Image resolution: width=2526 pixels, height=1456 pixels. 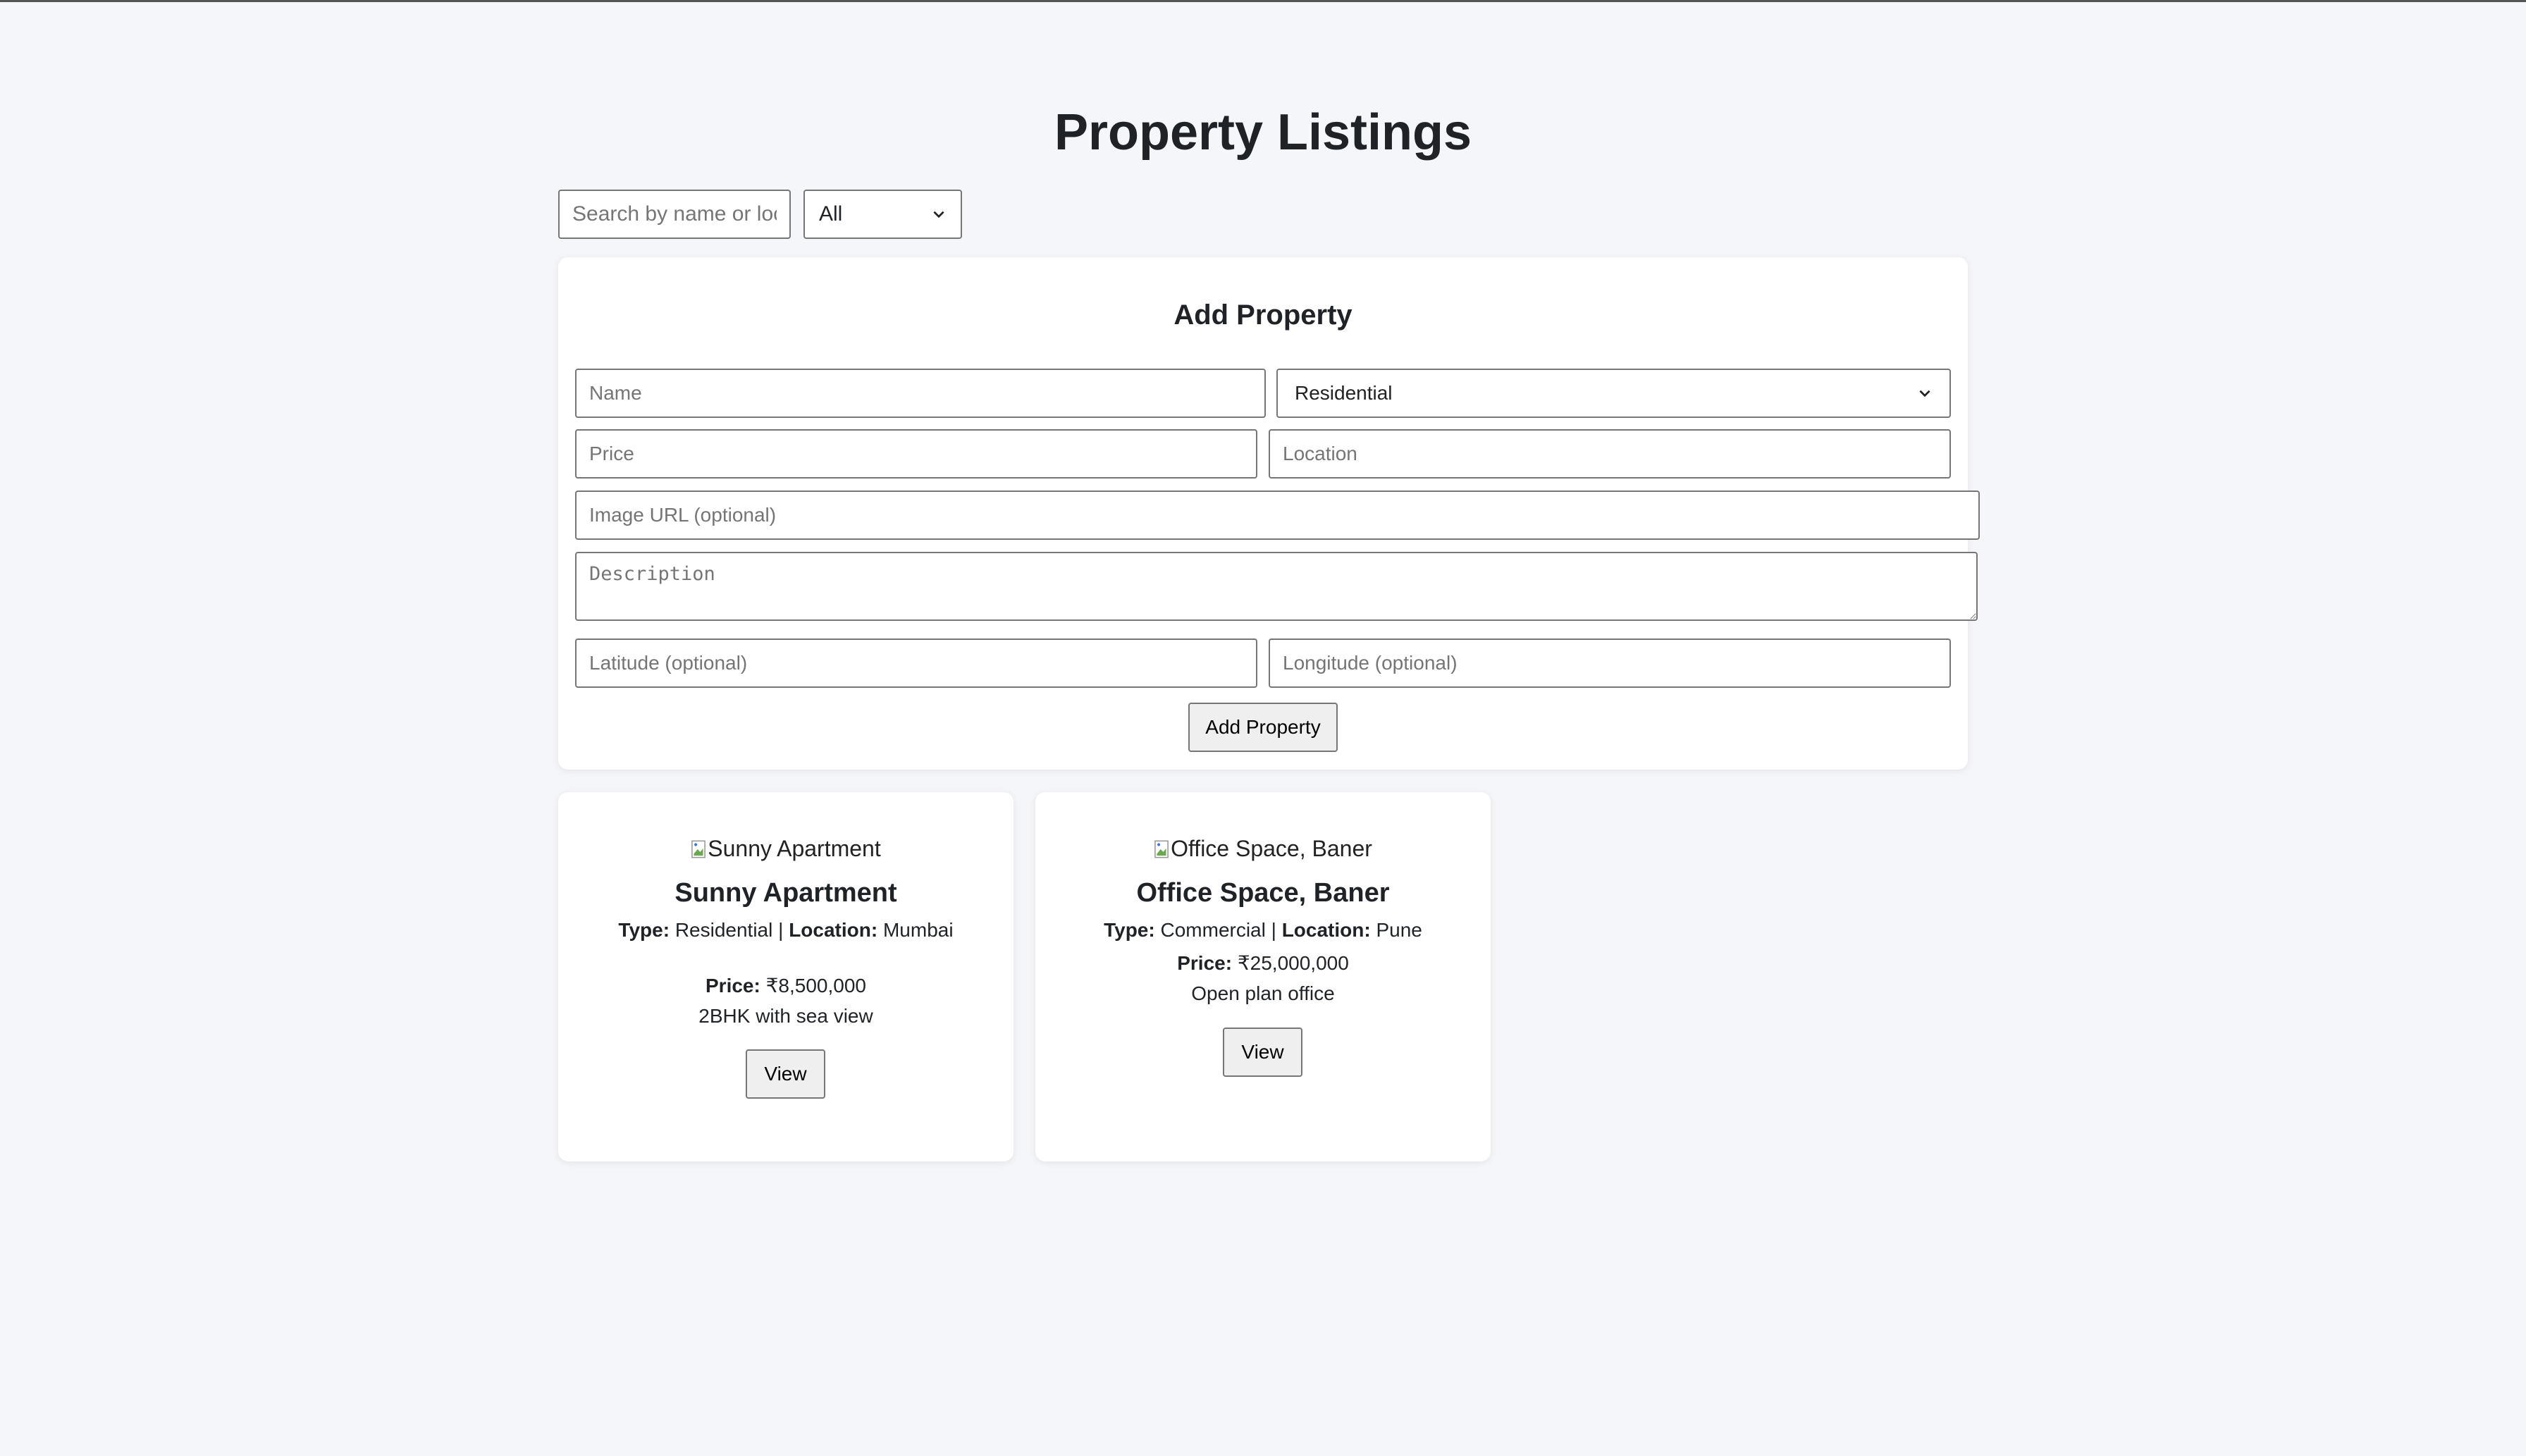 What do you see at coordinates (918, 930) in the screenshot?
I see `property-location: Mumbai` at bounding box center [918, 930].